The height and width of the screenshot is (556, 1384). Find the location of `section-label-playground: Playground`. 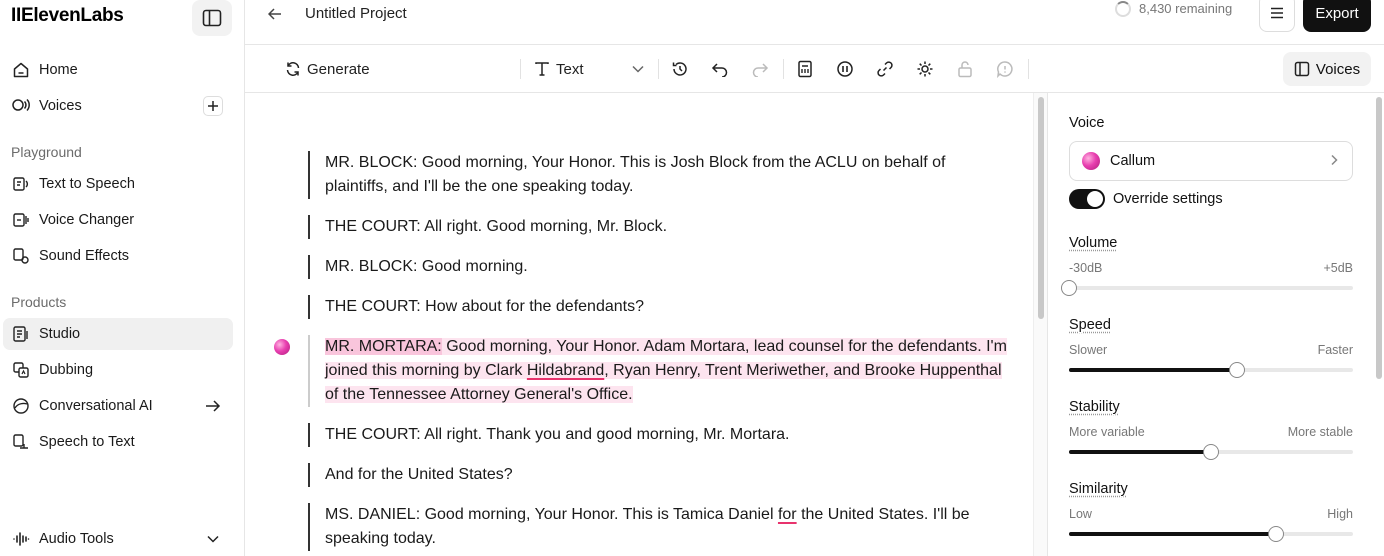

section-label-playground: Playground is located at coordinates (46, 152).